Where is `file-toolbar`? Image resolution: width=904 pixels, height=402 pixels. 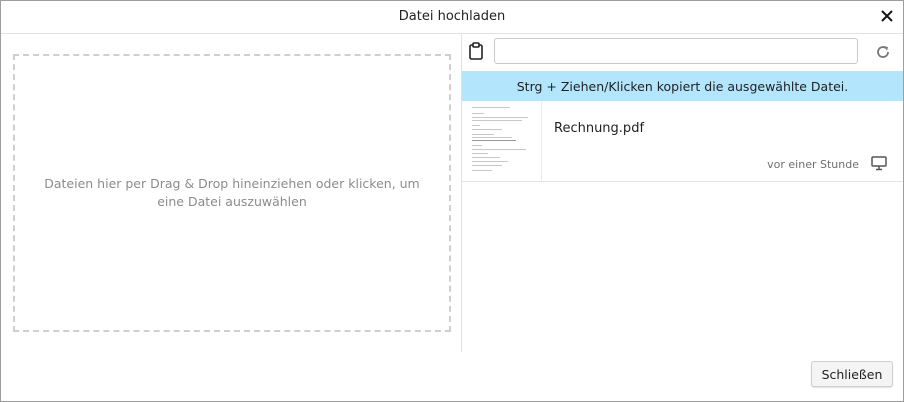
file-toolbar is located at coordinates (682, 52).